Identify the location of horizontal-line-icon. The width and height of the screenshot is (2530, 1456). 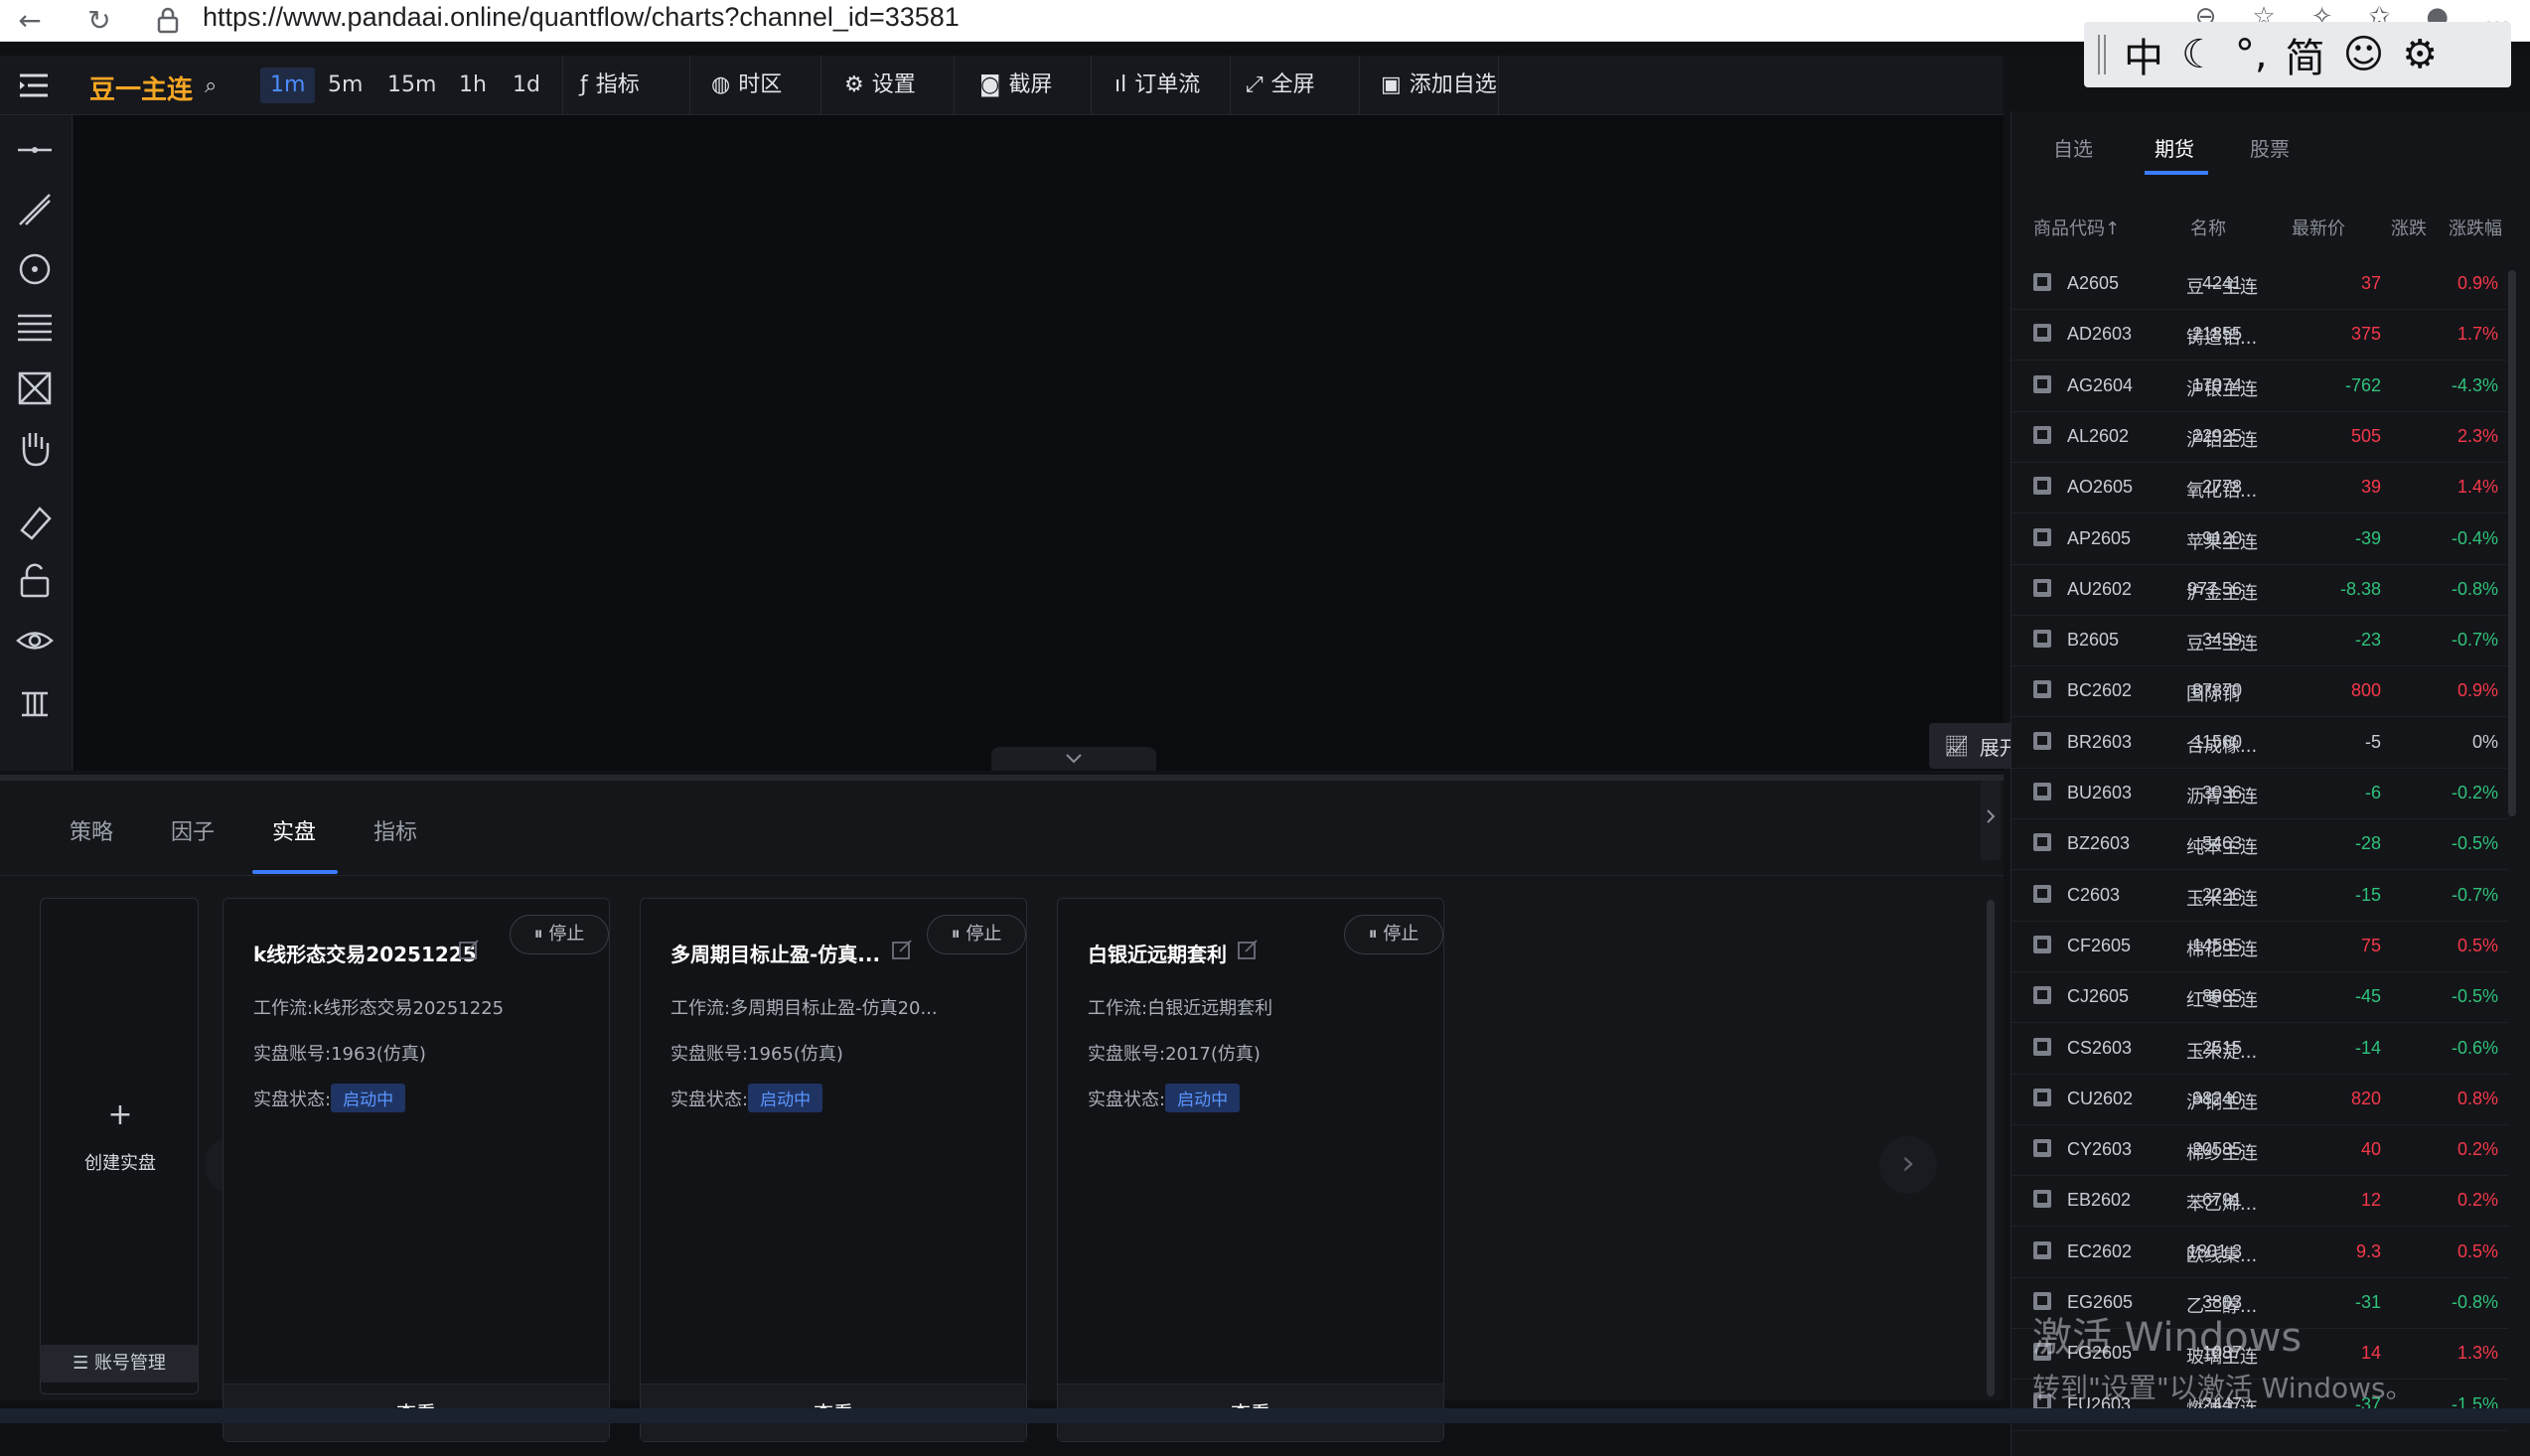
(35, 150).